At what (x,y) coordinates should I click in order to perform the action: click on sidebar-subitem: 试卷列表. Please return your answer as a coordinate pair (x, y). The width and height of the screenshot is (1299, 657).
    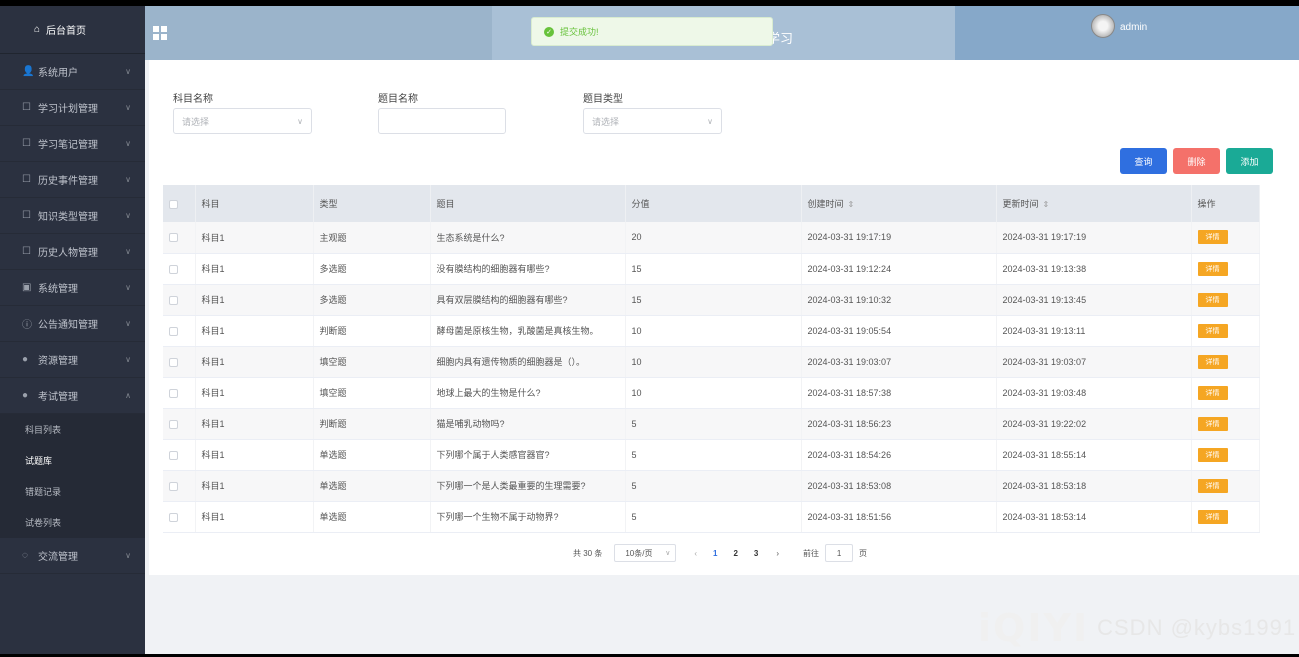
    Looking at the image, I should click on (72, 522).